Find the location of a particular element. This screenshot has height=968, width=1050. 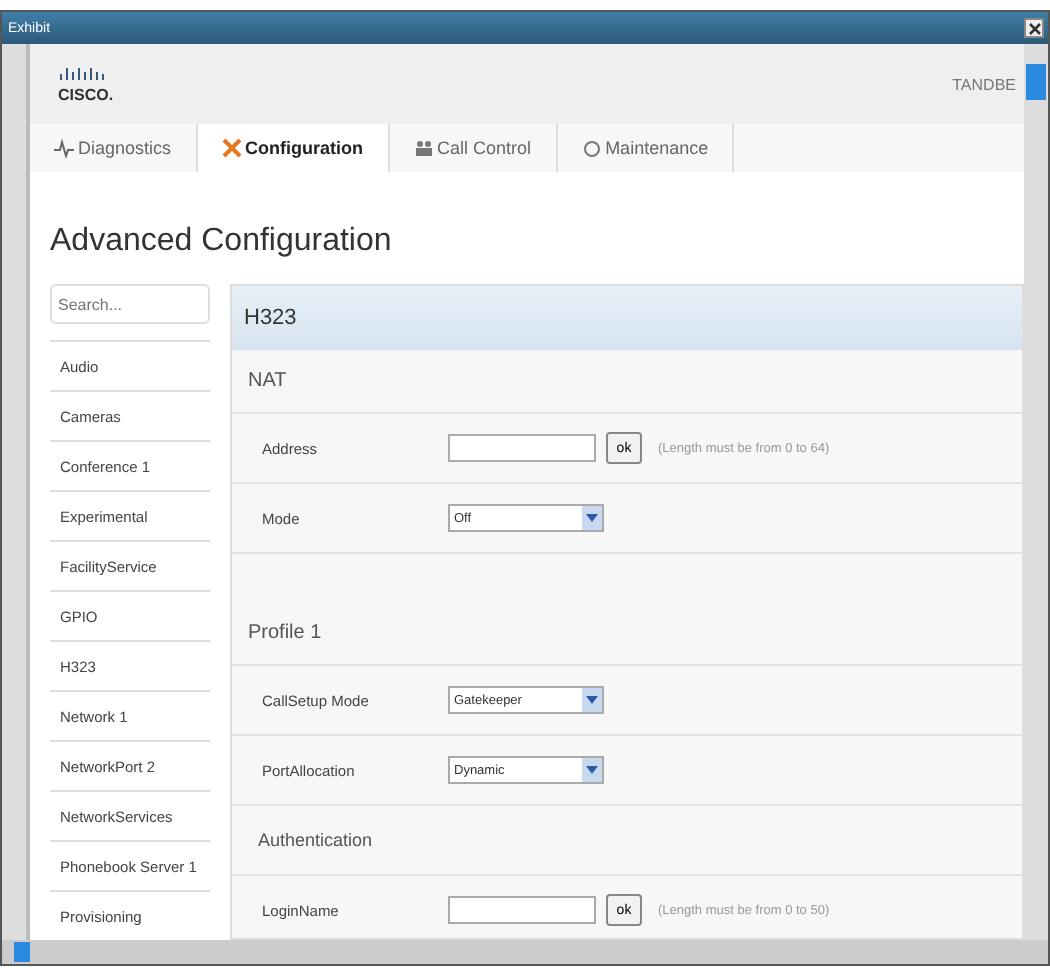

section-title: NAT is located at coordinates (627, 382).